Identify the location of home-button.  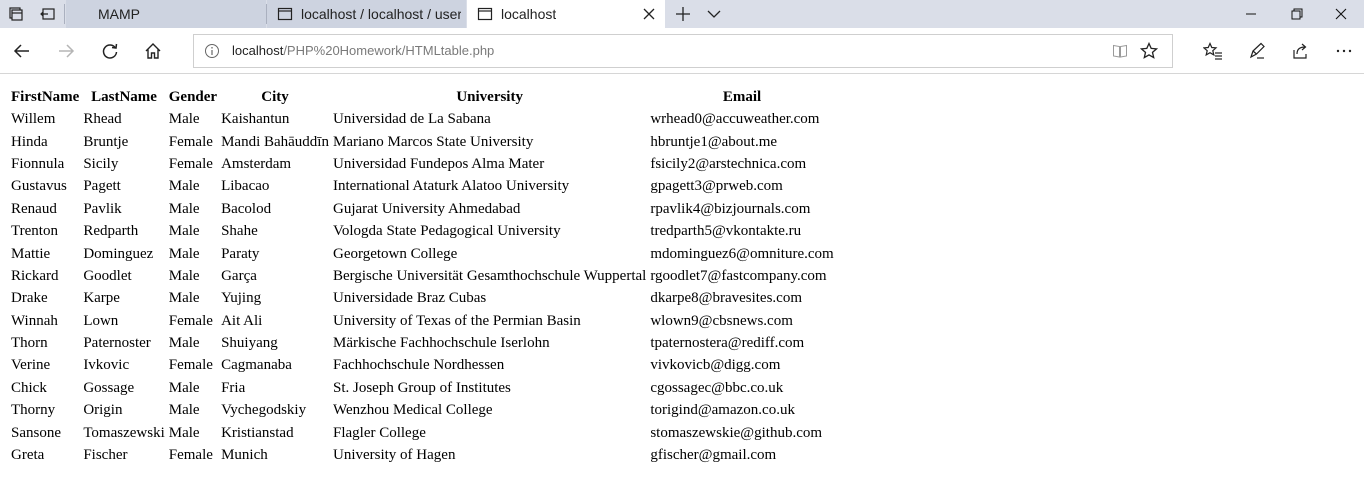
(153, 51).